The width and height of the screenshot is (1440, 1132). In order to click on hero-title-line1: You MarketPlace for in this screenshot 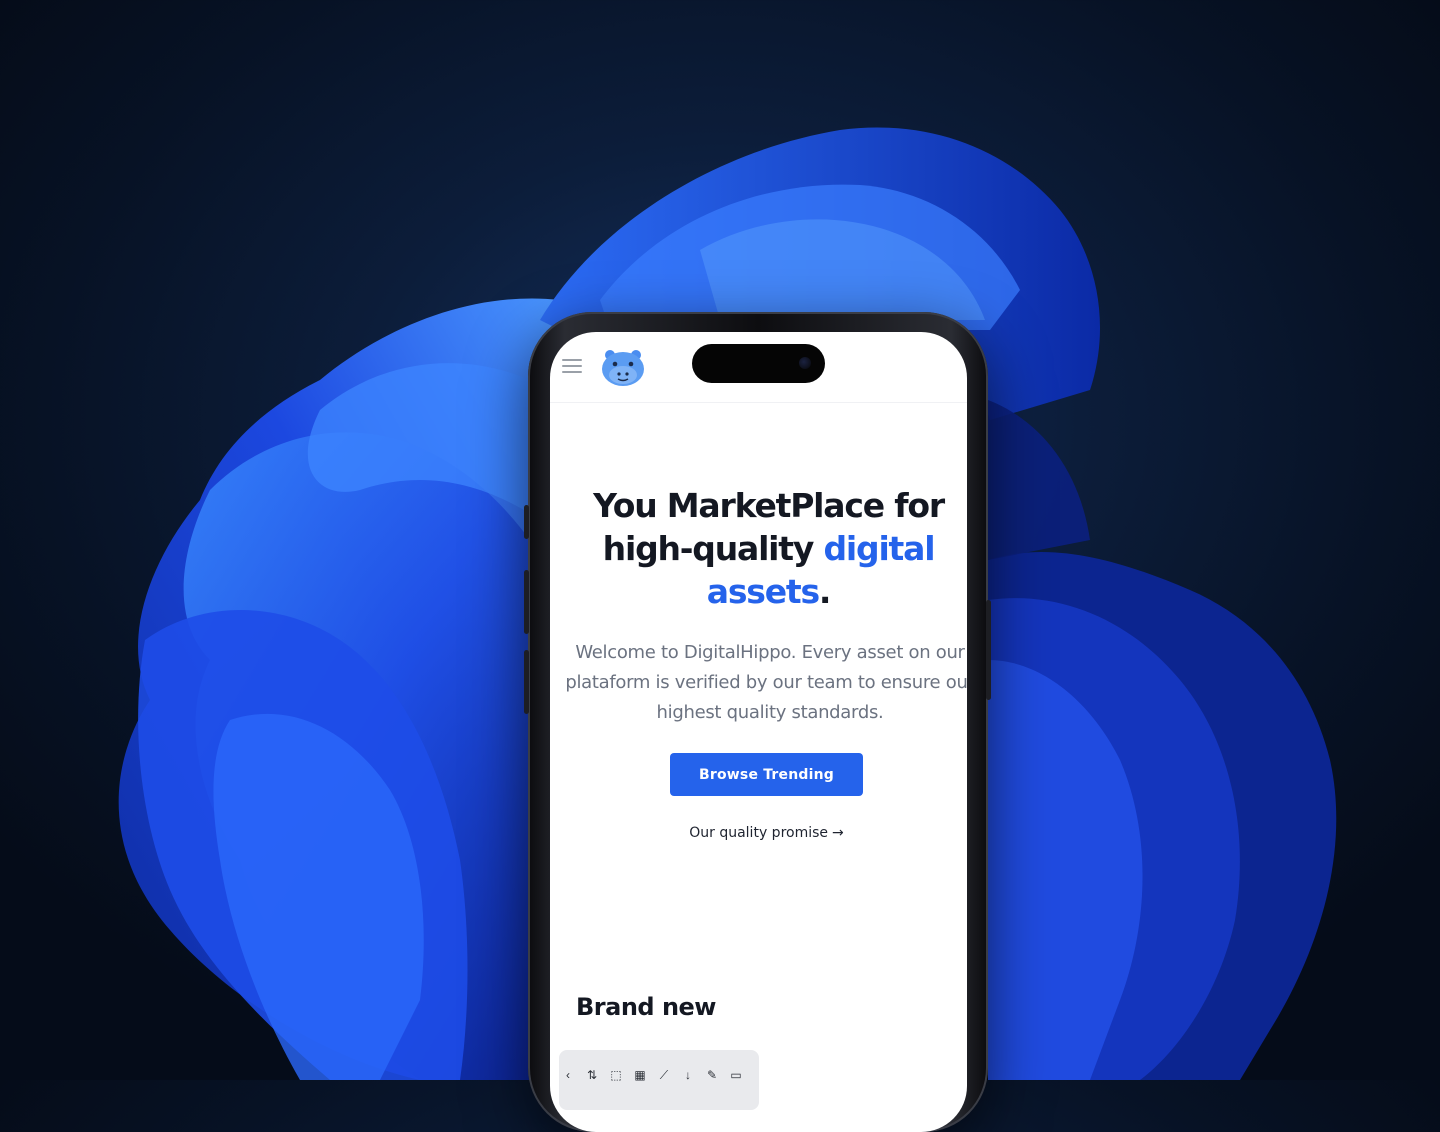, I will do `click(769, 505)`.